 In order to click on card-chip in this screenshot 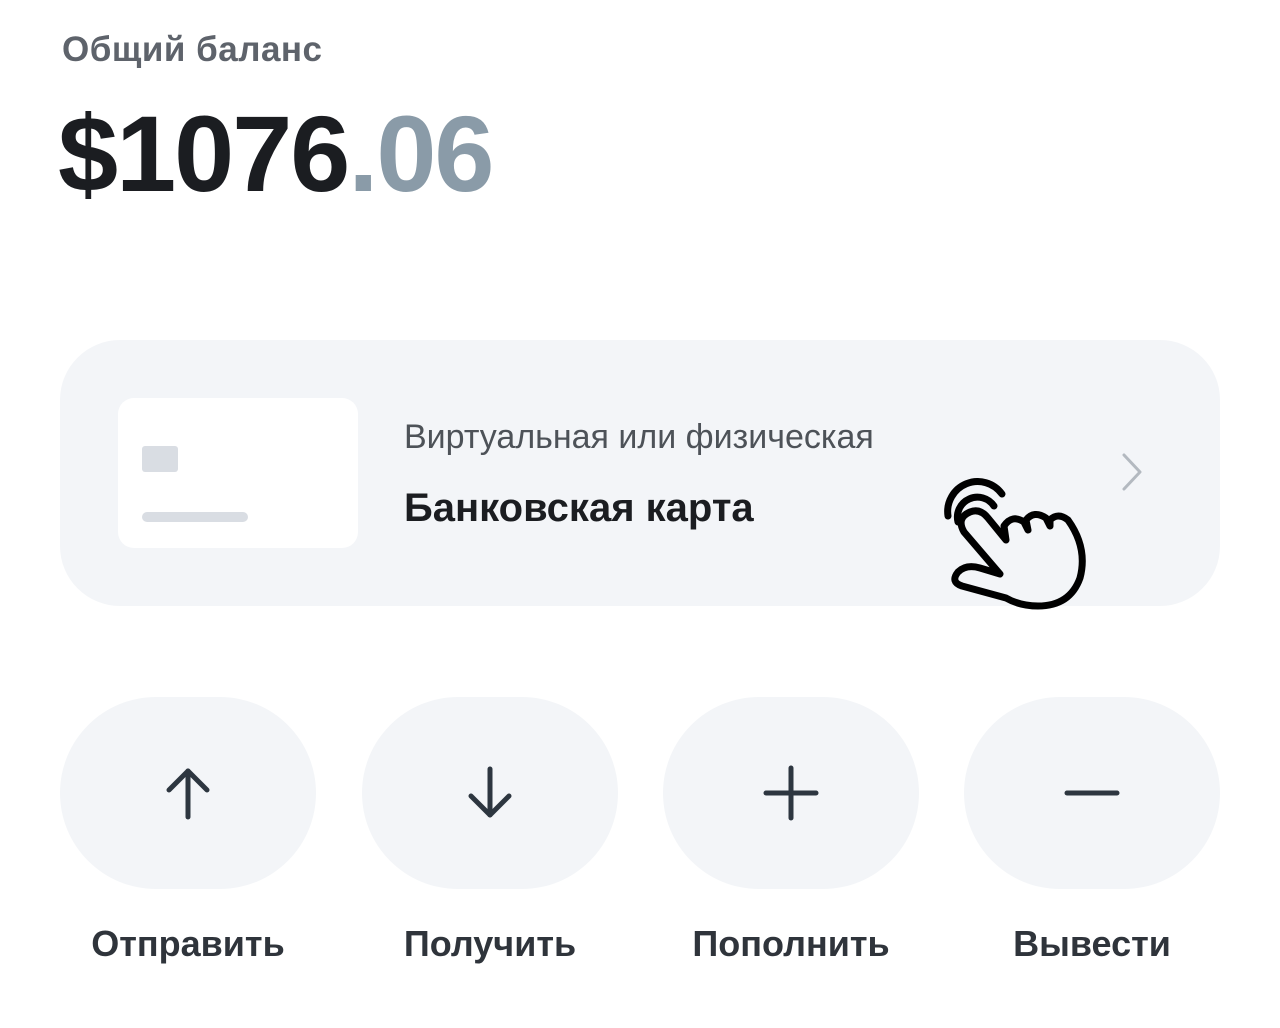, I will do `click(160, 459)`.